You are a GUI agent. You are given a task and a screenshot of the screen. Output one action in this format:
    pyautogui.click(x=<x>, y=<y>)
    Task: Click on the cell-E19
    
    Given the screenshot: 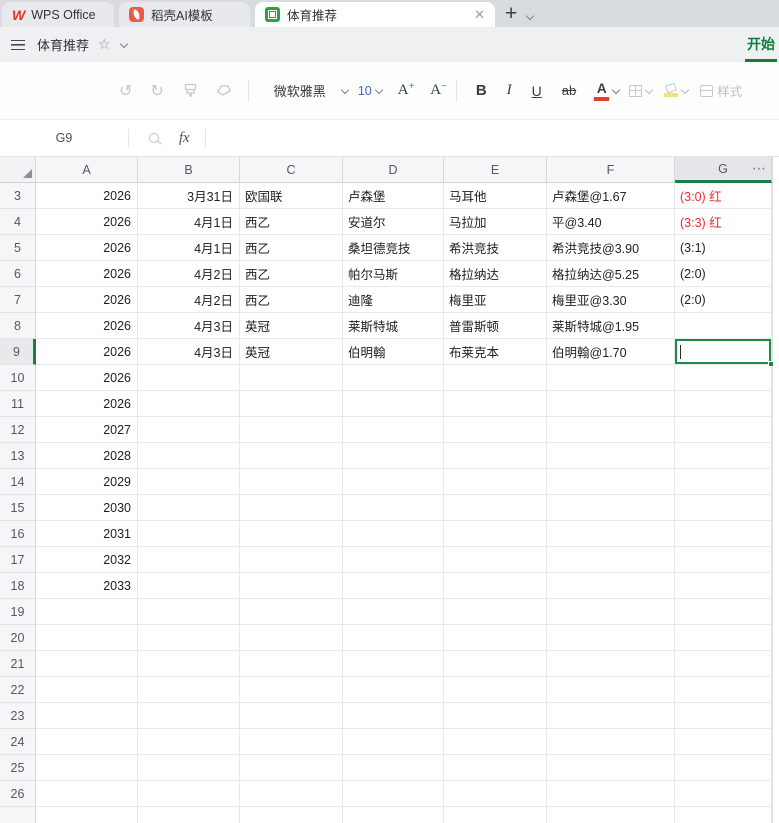 What is the action you would take?
    pyautogui.click(x=495, y=612)
    